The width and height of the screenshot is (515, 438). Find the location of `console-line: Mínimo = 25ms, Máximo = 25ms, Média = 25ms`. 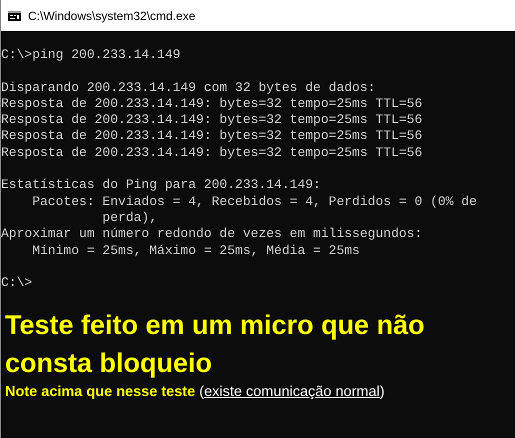

console-line: Mínimo = 25ms, Máximo = 25ms, Média = 25ms is located at coordinates (195, 250).